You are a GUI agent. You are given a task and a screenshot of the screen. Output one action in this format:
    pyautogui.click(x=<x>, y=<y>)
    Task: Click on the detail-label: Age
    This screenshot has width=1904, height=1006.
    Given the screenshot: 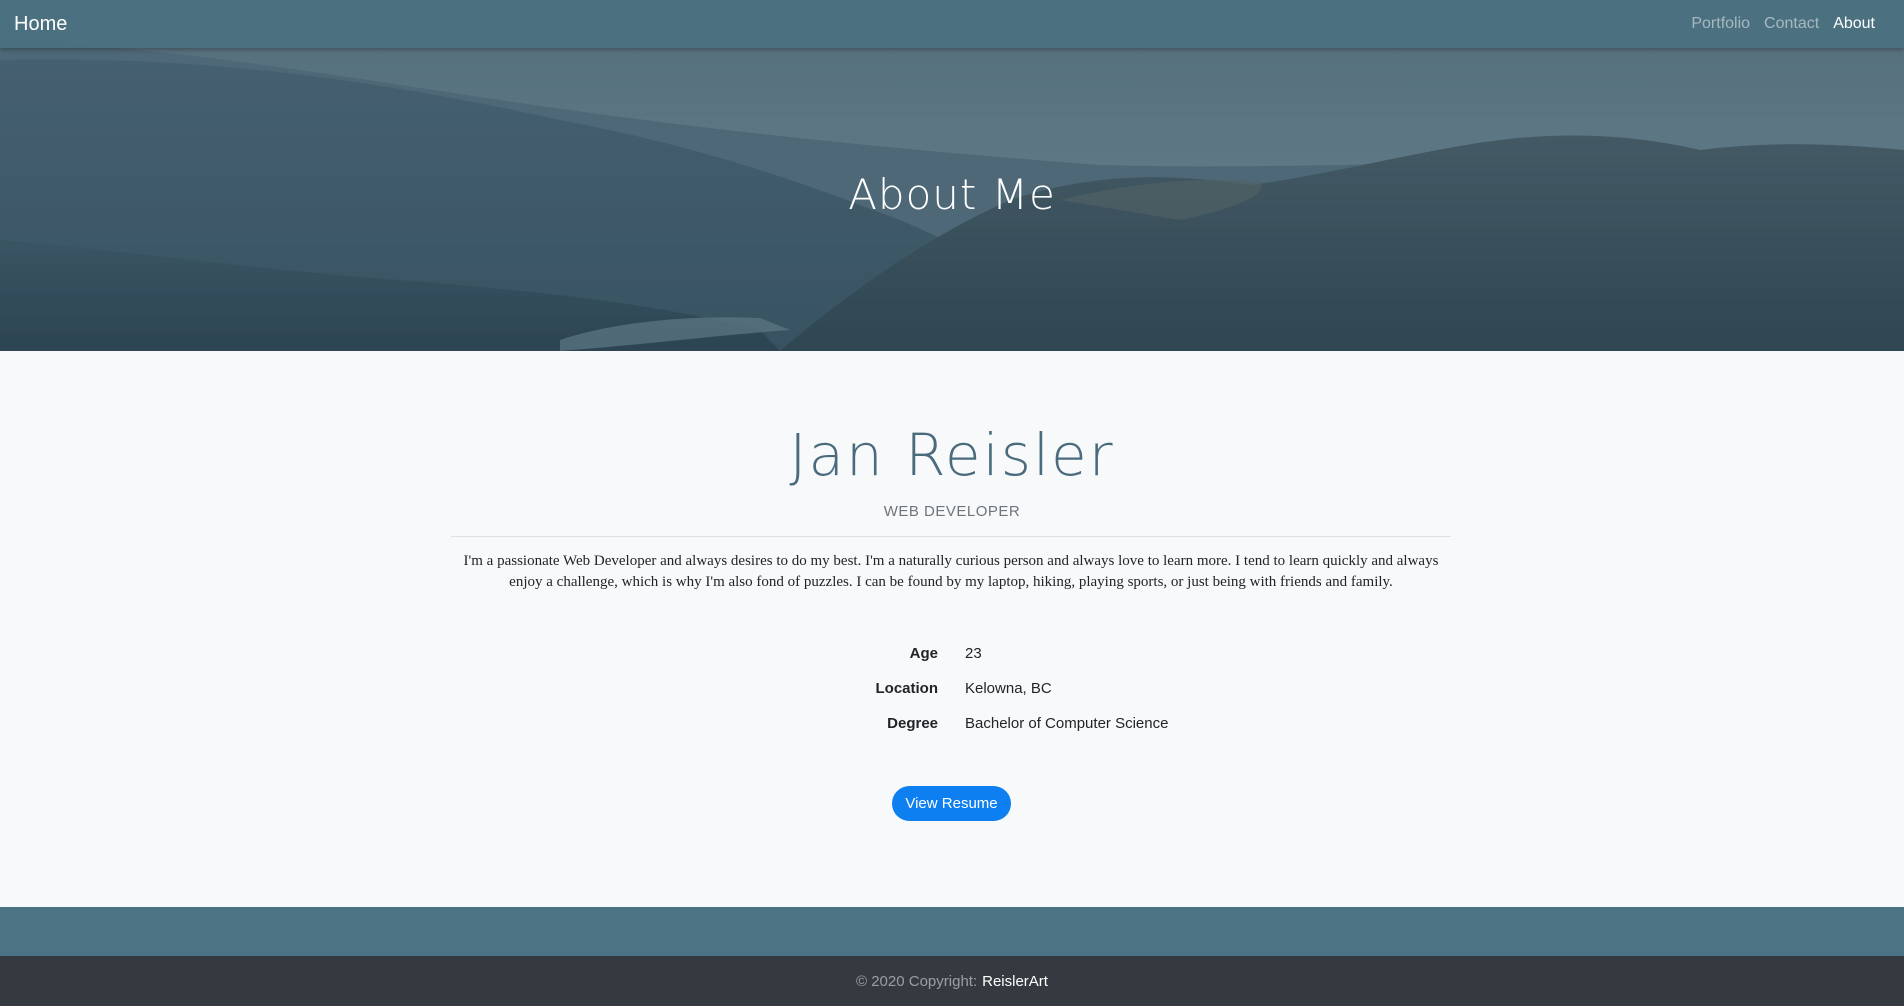 What is the action you would take?
    pyautogui.click(x=923, y=653)
    